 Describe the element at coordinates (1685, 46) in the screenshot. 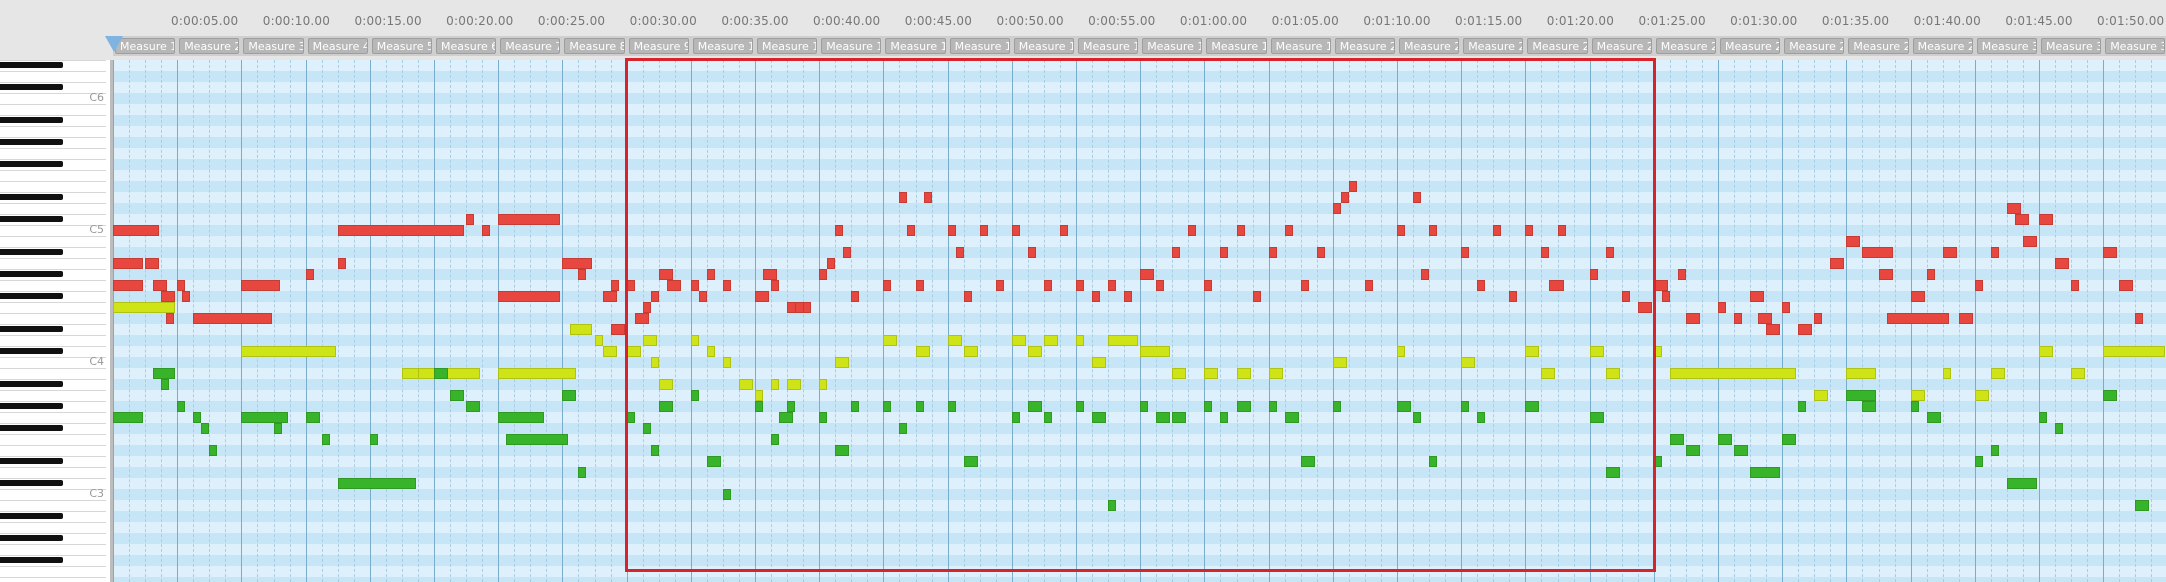

I see `measure-label: Measure 25` at that location.